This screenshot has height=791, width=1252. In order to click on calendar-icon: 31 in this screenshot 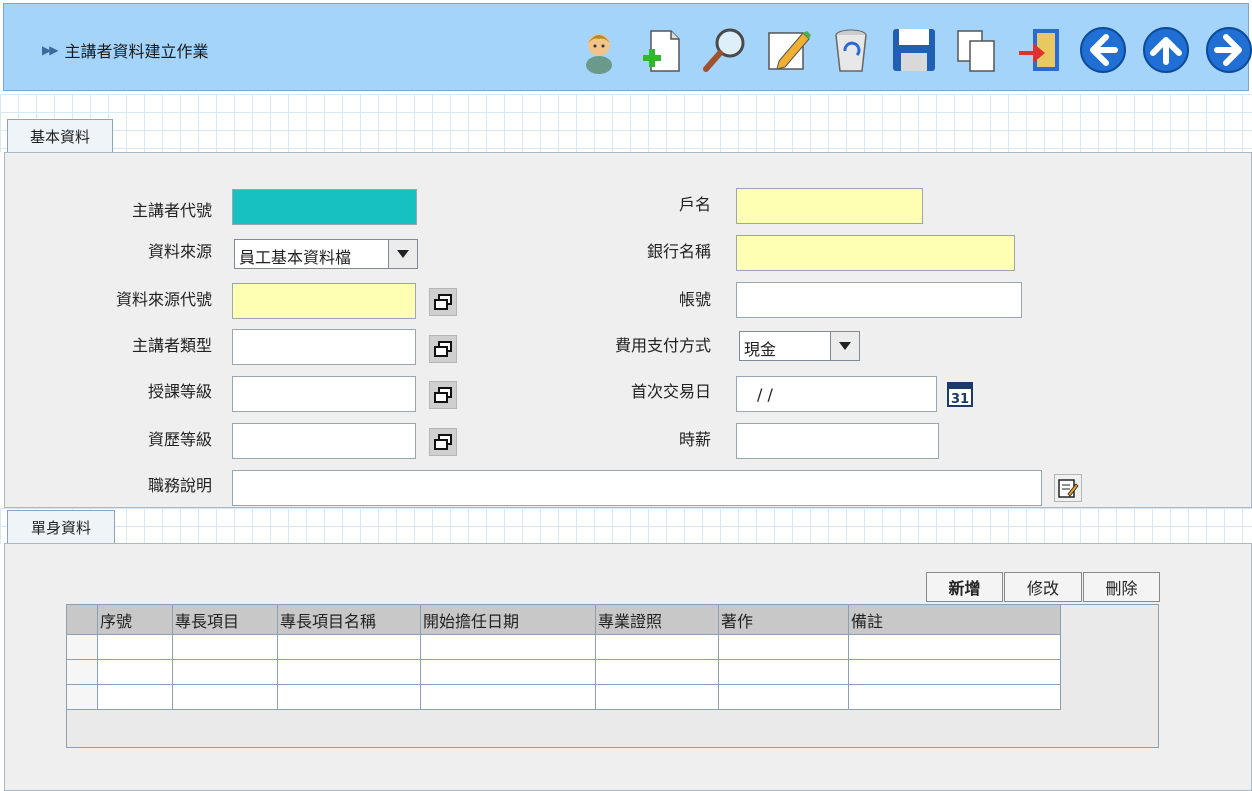, I will do `click(960, 394)`.